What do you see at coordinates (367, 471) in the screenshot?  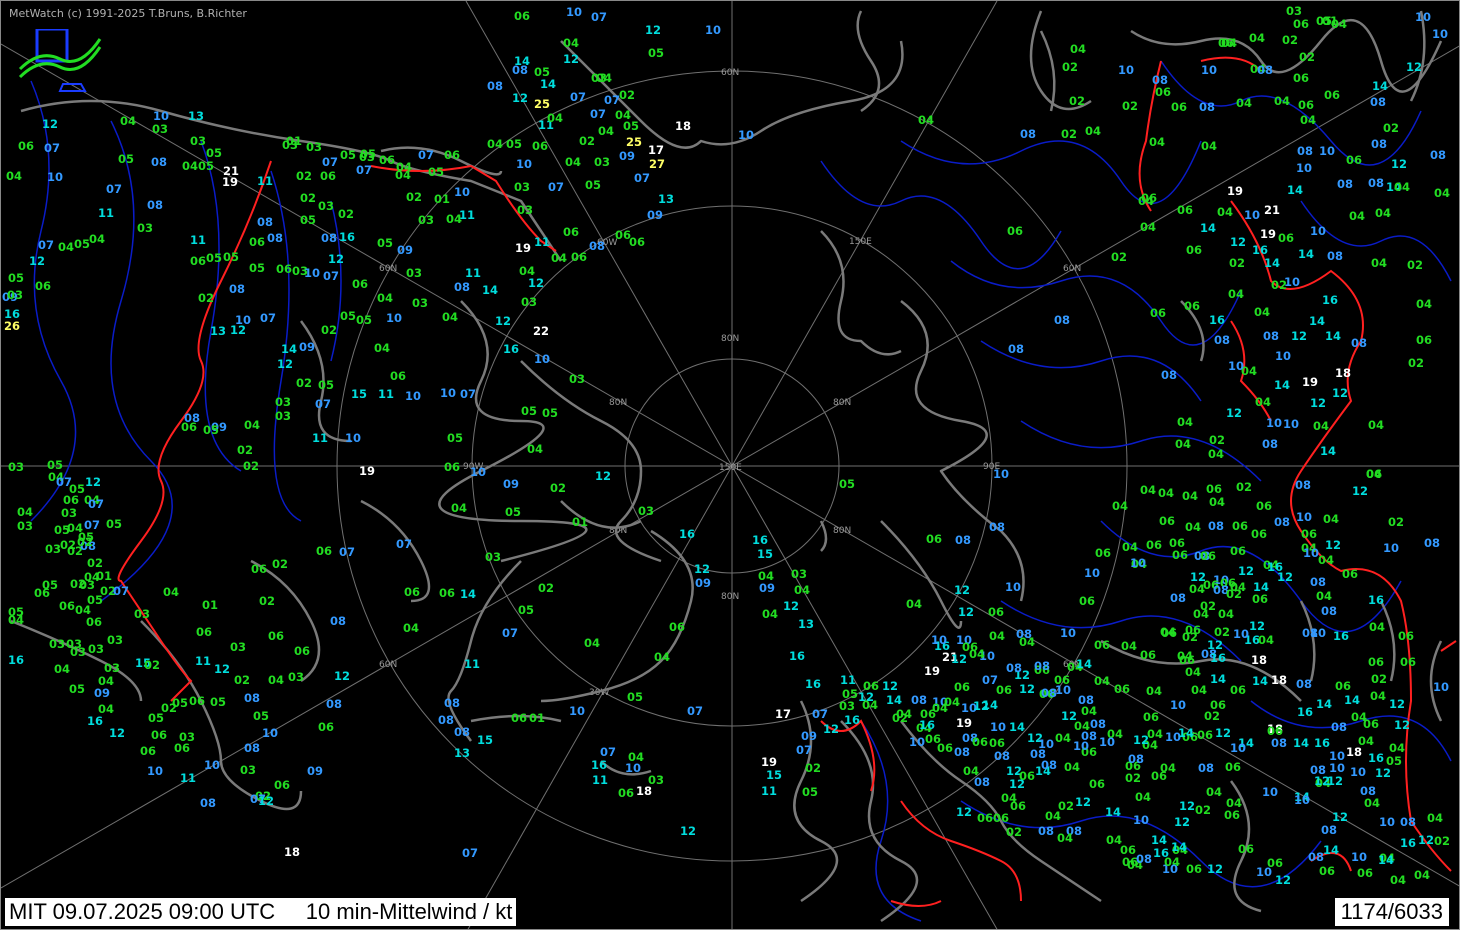 I see `wind-value: 19` at bounding box center [367, 471].